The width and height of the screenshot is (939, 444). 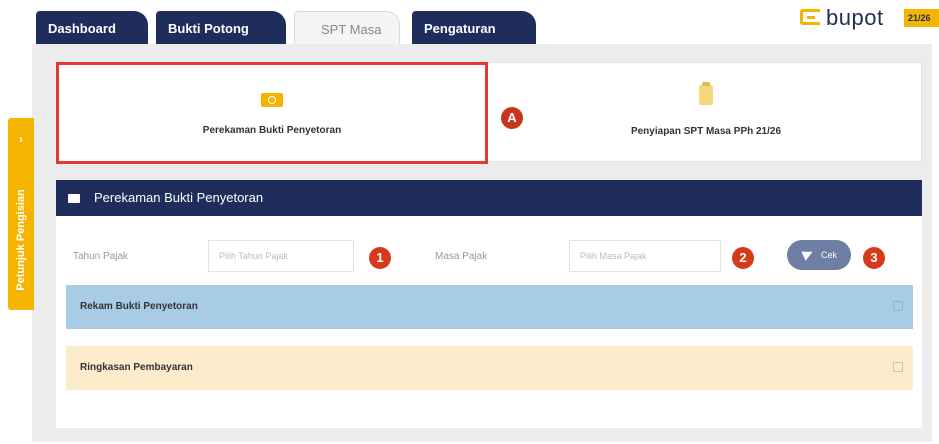 What do you see at coordinates (512, 118) in the screenshot?
I see `marker-a: A` at bounding box center [512, 118].